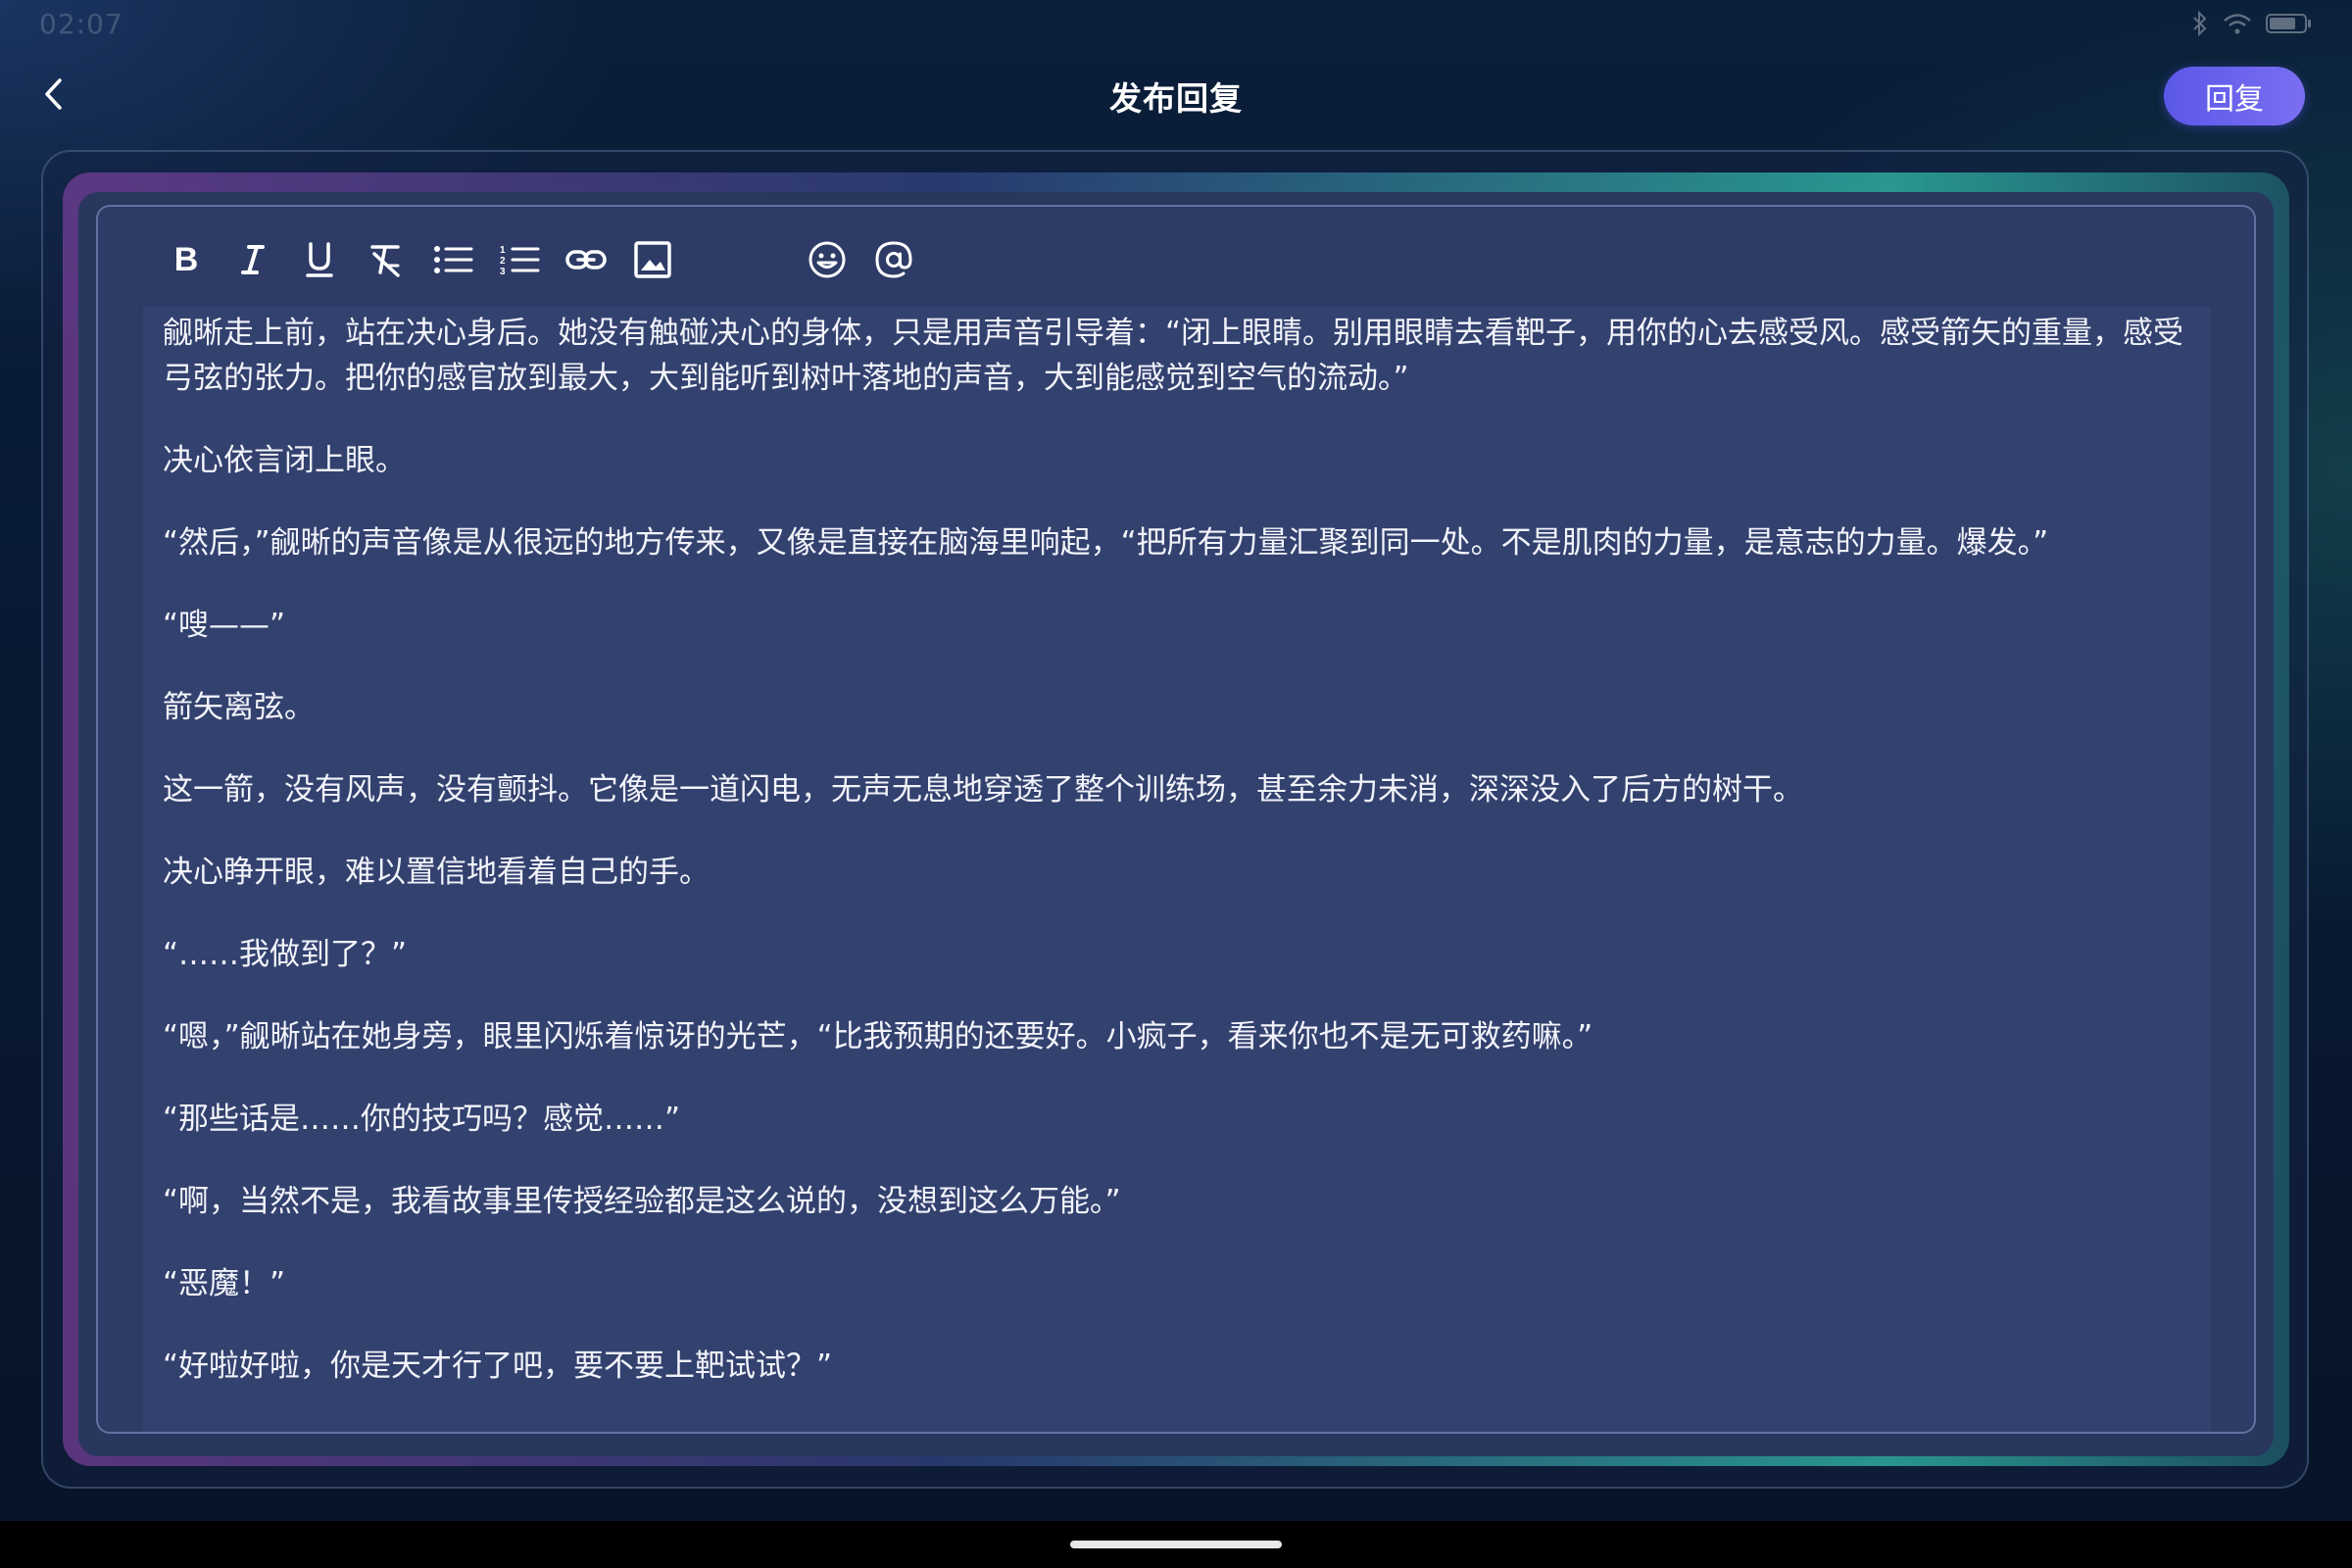  I want to click on image-icon, so click(652, 259).